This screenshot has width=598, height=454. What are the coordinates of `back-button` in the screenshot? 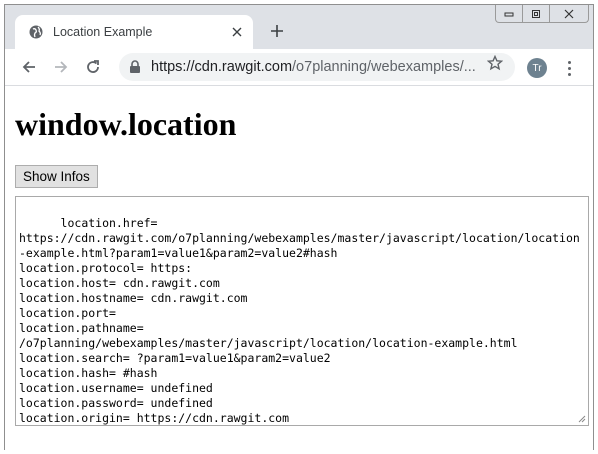 It's located at (29, 67).